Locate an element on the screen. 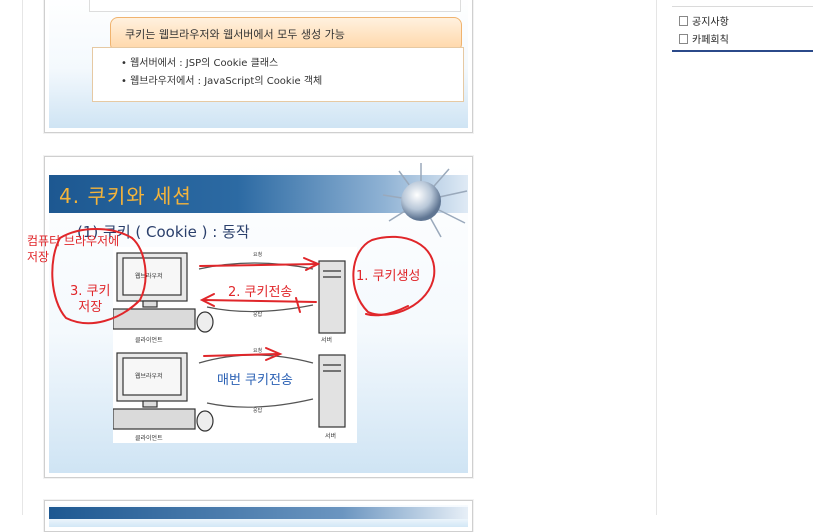 This screenshot has width=813, height=532. red-annotation-strokes is located at coordinates (243, 294).